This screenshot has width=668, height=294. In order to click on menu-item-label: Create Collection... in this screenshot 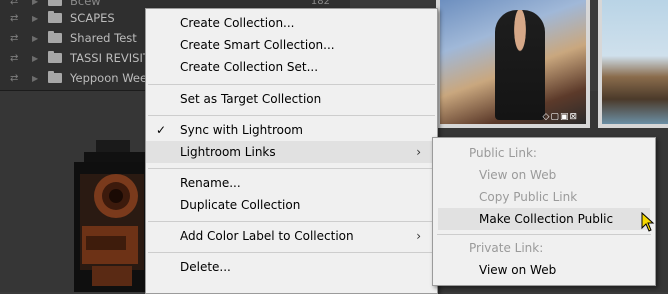, I will do `click(237, 23)`.